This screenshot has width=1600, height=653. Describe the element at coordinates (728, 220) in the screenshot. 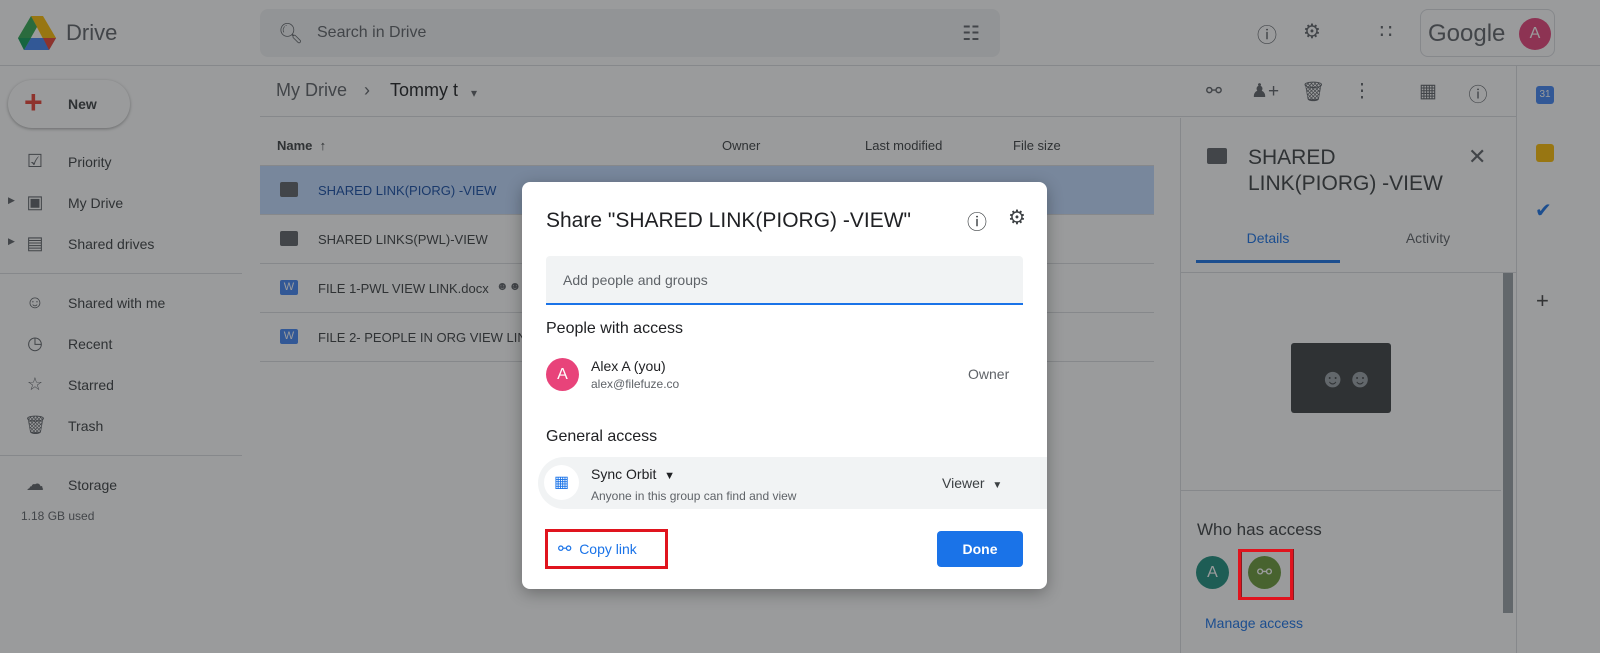

I see `dialog-title: Share "SHARED LINK(PIORG) -VIEW"` at that location.